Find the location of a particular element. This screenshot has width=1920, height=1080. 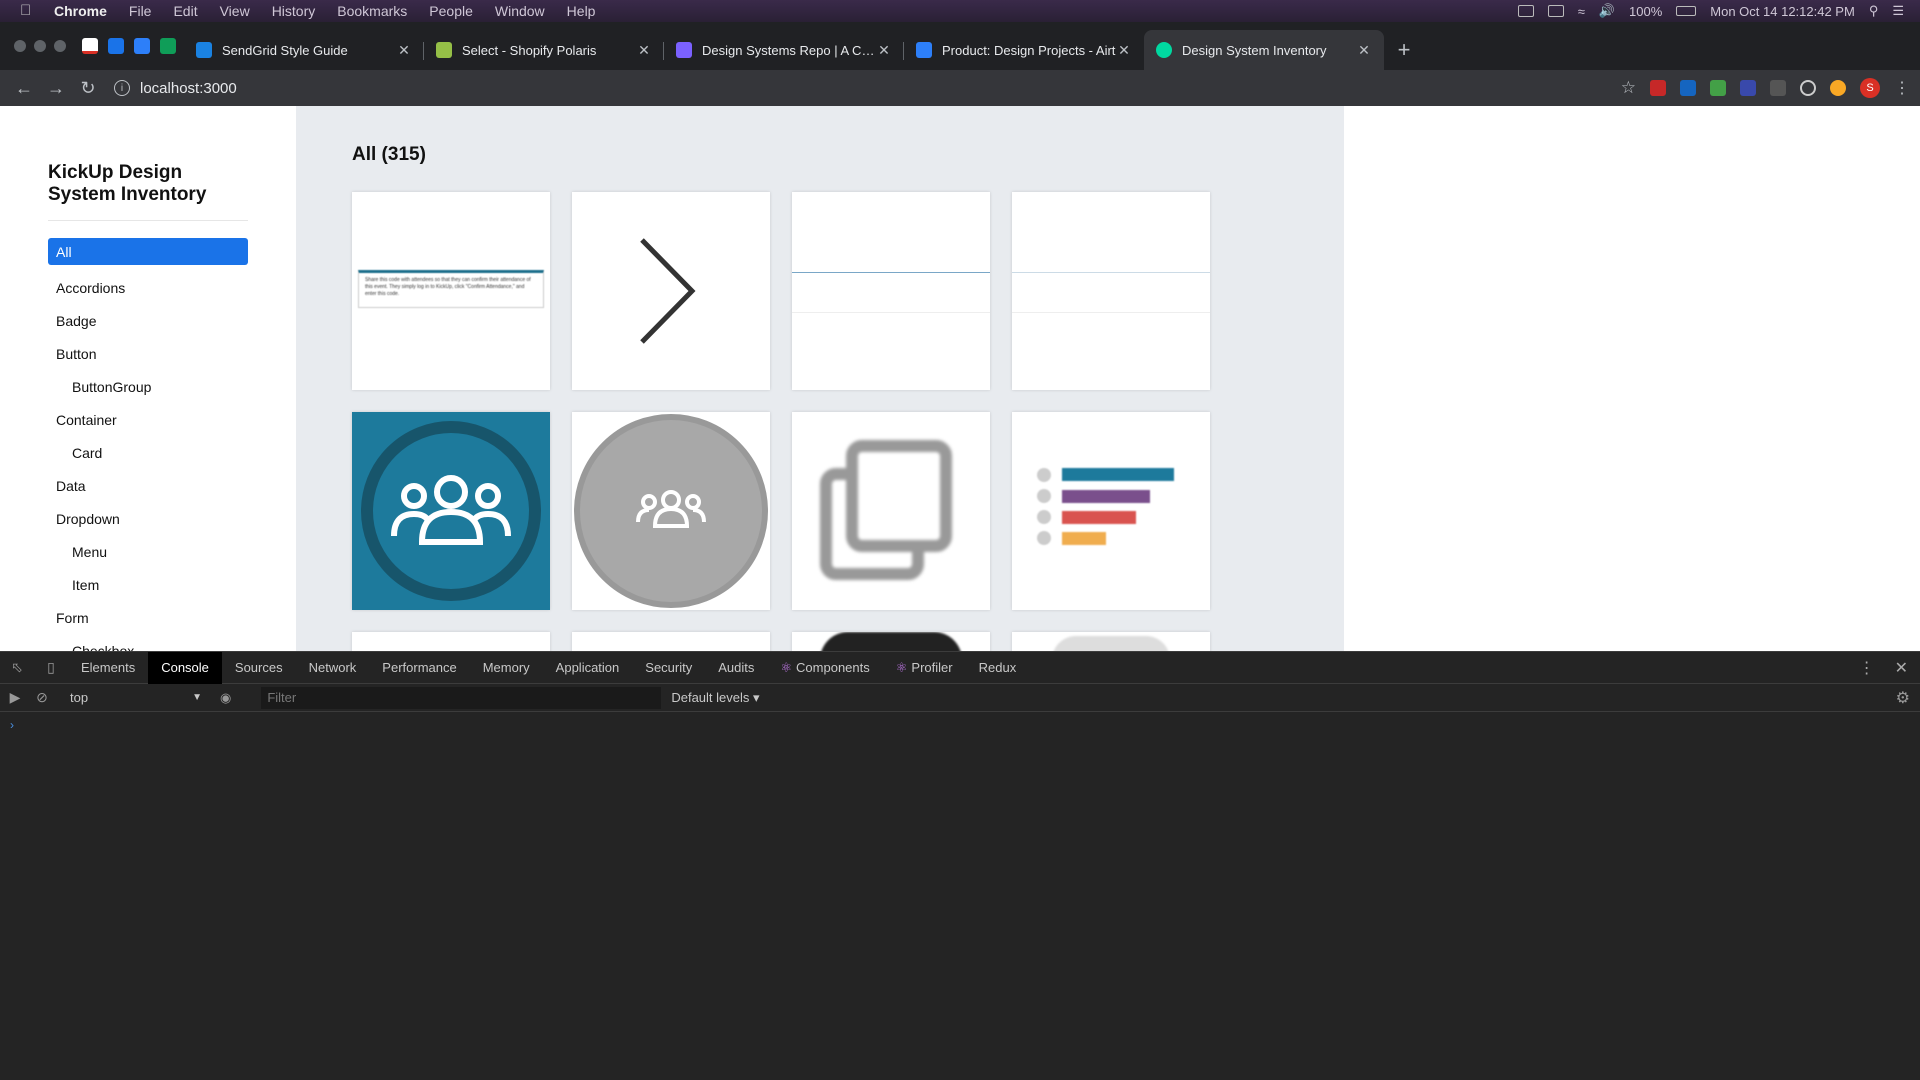

component-card-group-avatar-gray is located at coordinates (671, 511).